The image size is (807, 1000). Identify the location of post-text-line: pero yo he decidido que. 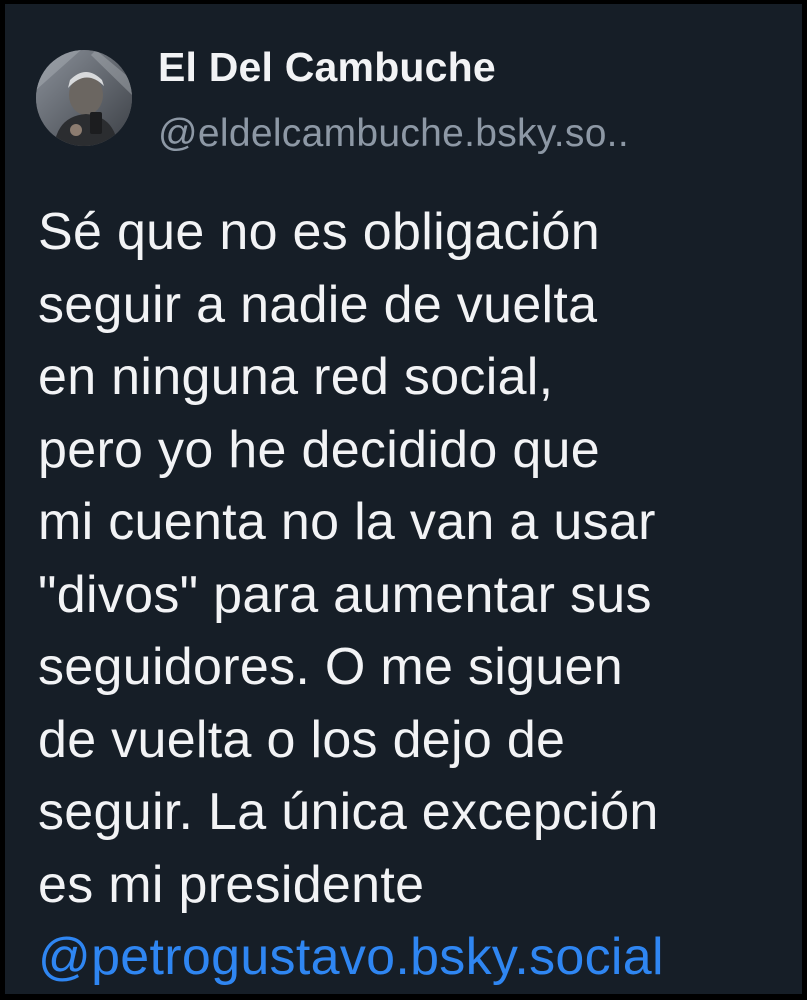
(319, 449).